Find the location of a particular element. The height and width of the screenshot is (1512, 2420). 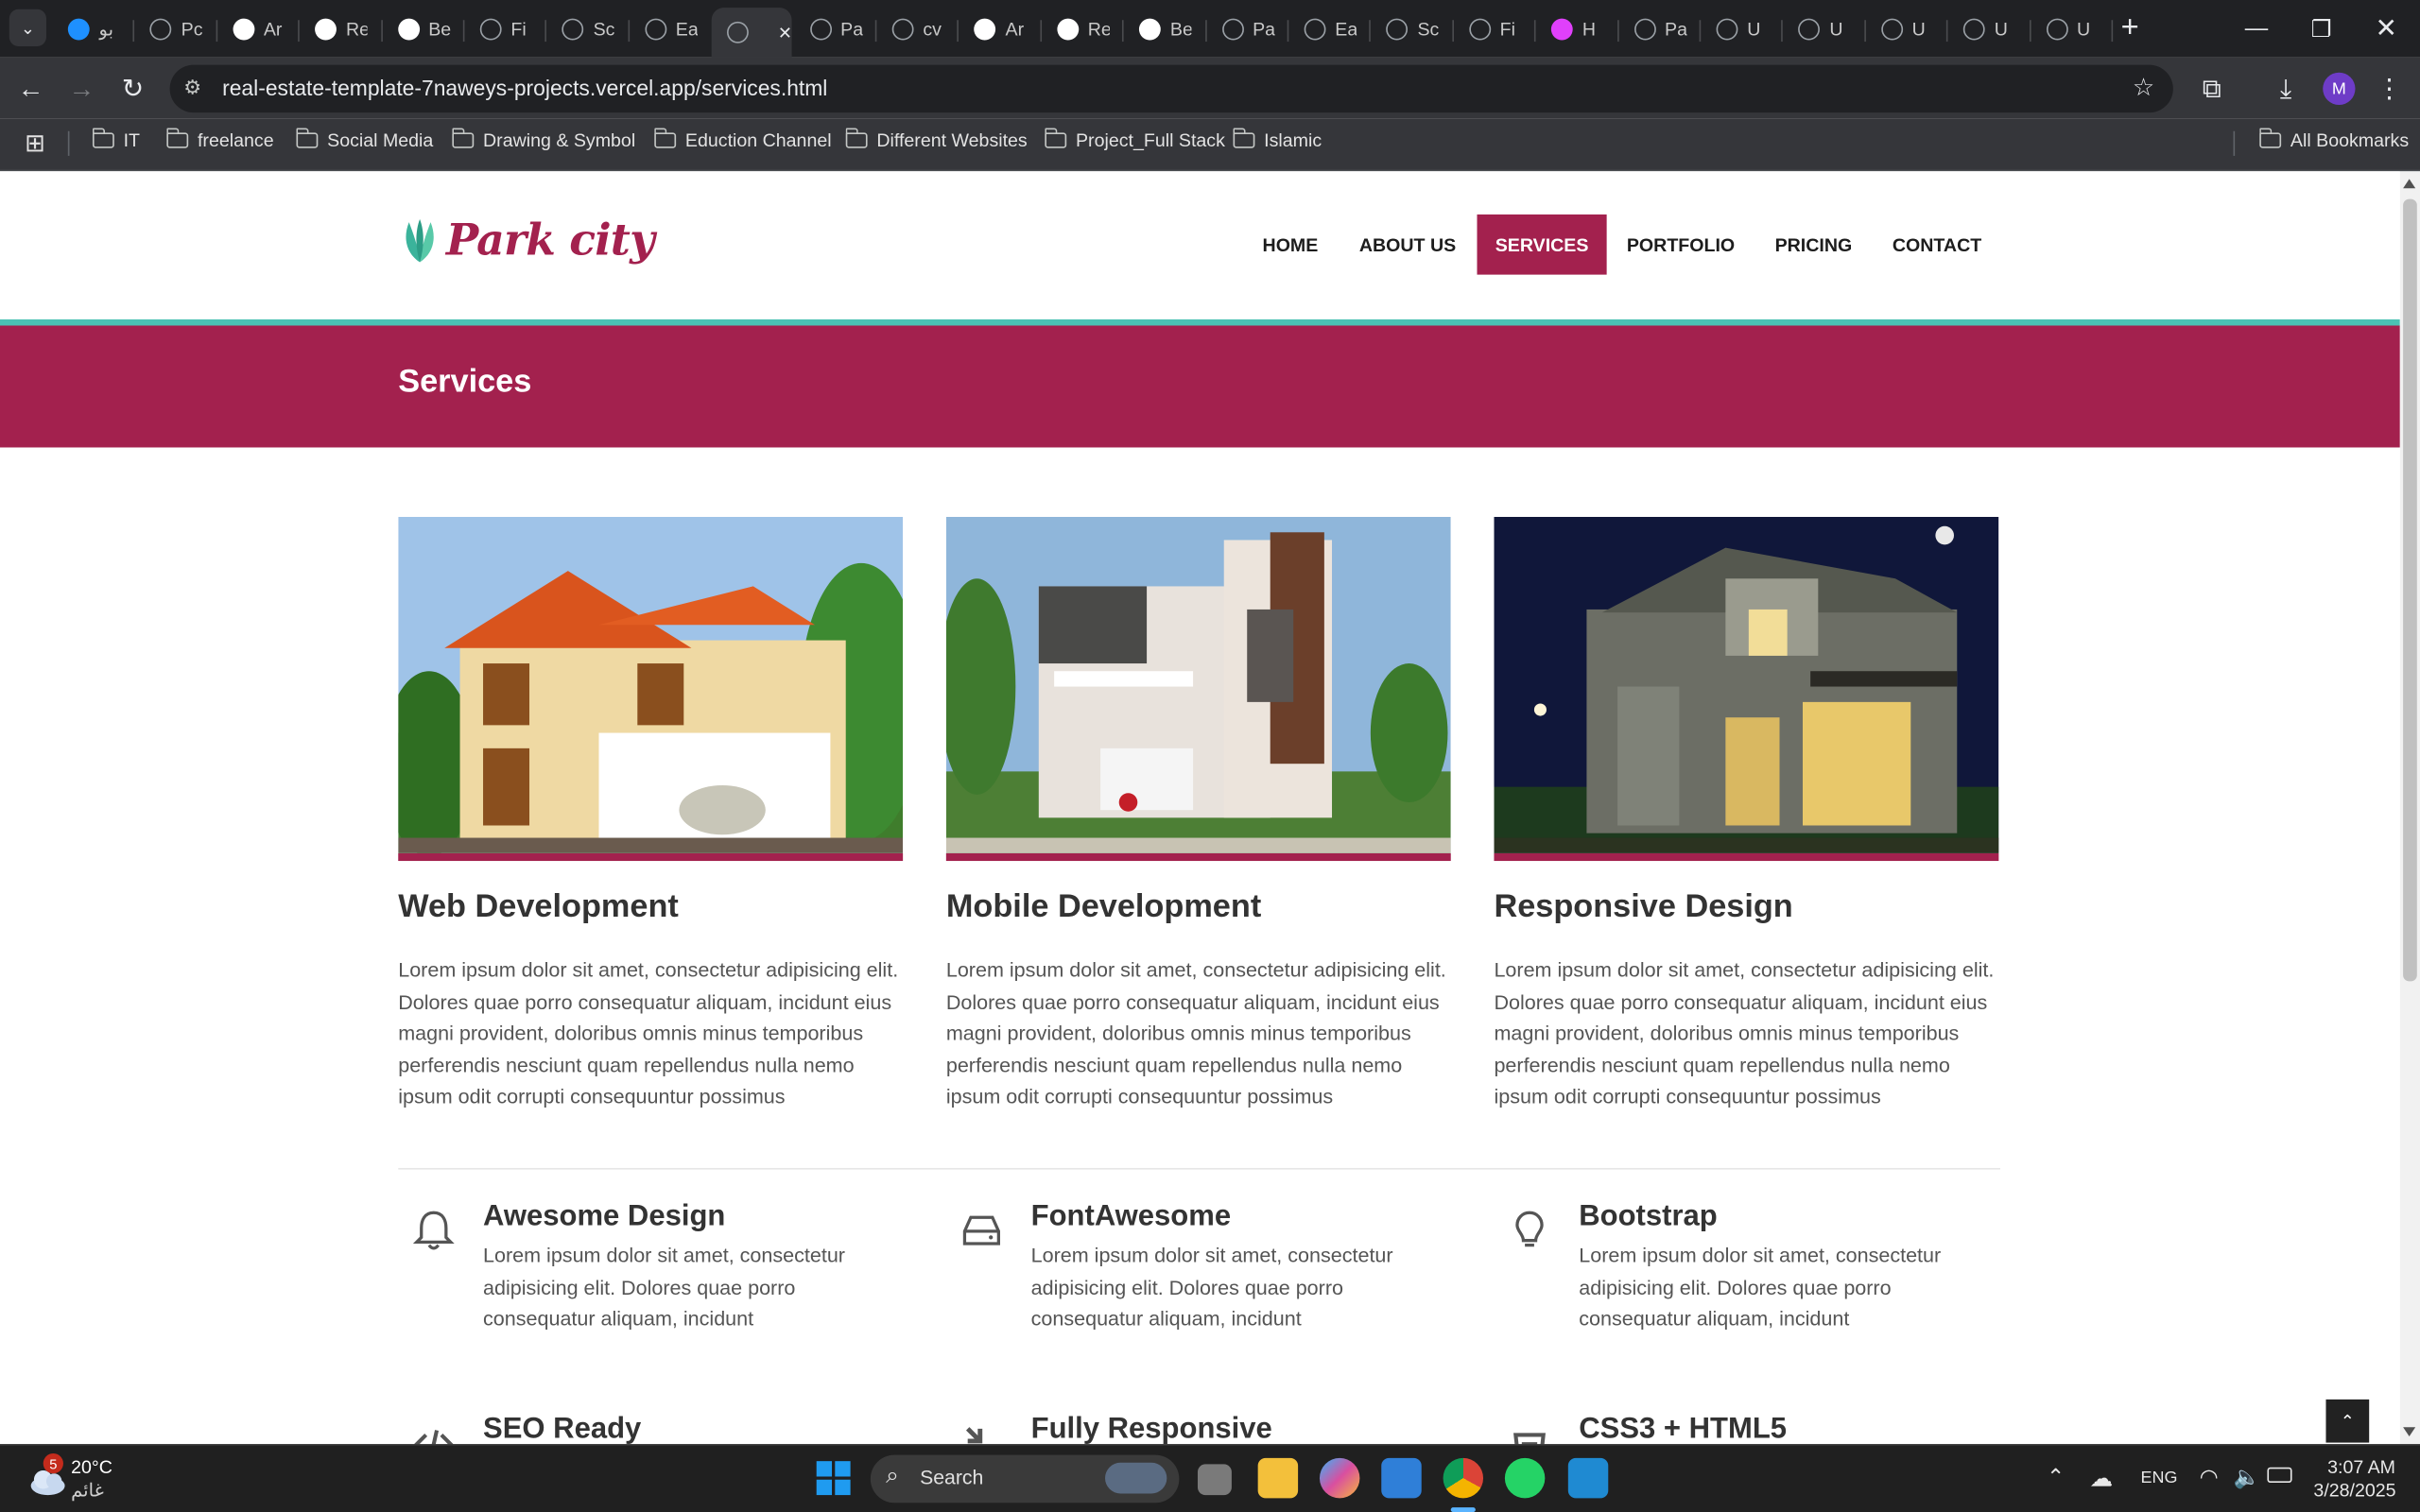

bookmark-star-icon: ☆ is located at coordinates (2143, 88).